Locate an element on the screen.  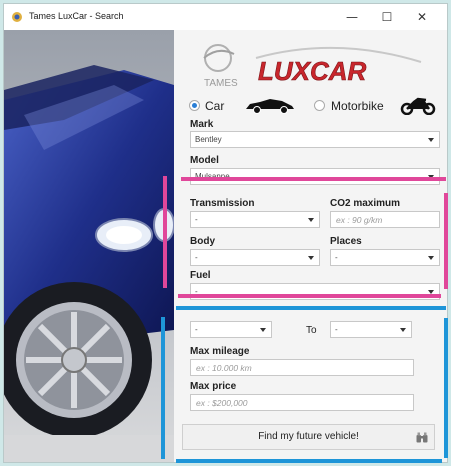
annotation-pink-bottom is located at coordinates (309, 296).